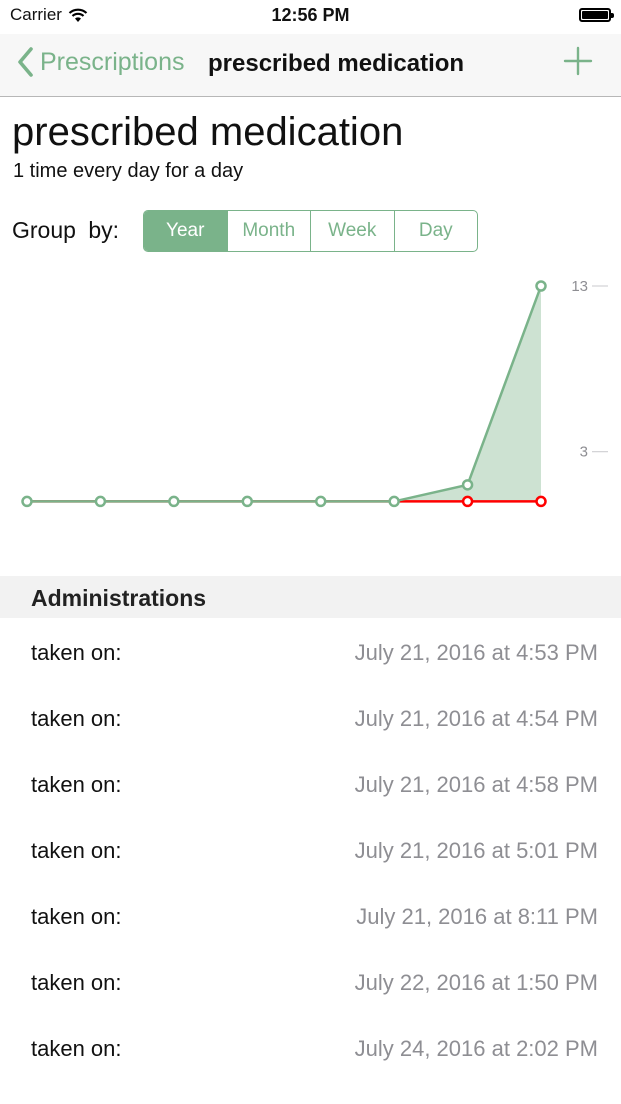 This screenshot has height=1104, width=621. I want to click on list-item: taken on: July 21, 2016 at 5:01 PM, so click(310, 851).